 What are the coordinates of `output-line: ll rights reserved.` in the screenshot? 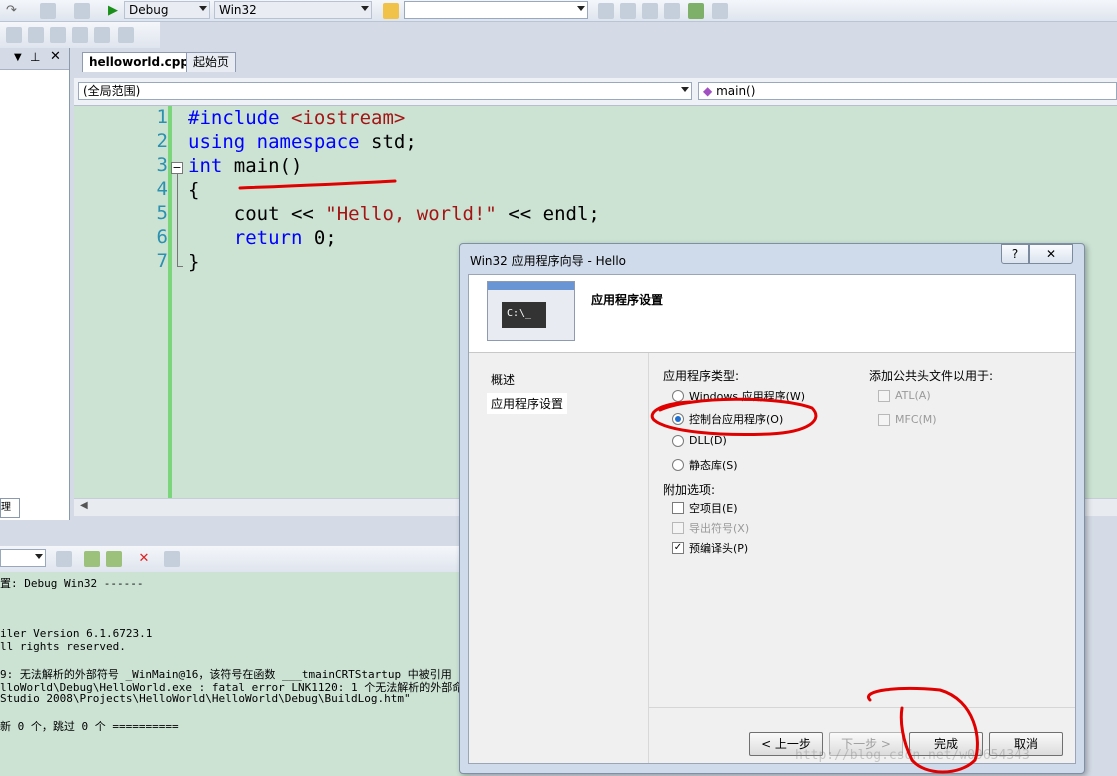 It's located at (63, 646).